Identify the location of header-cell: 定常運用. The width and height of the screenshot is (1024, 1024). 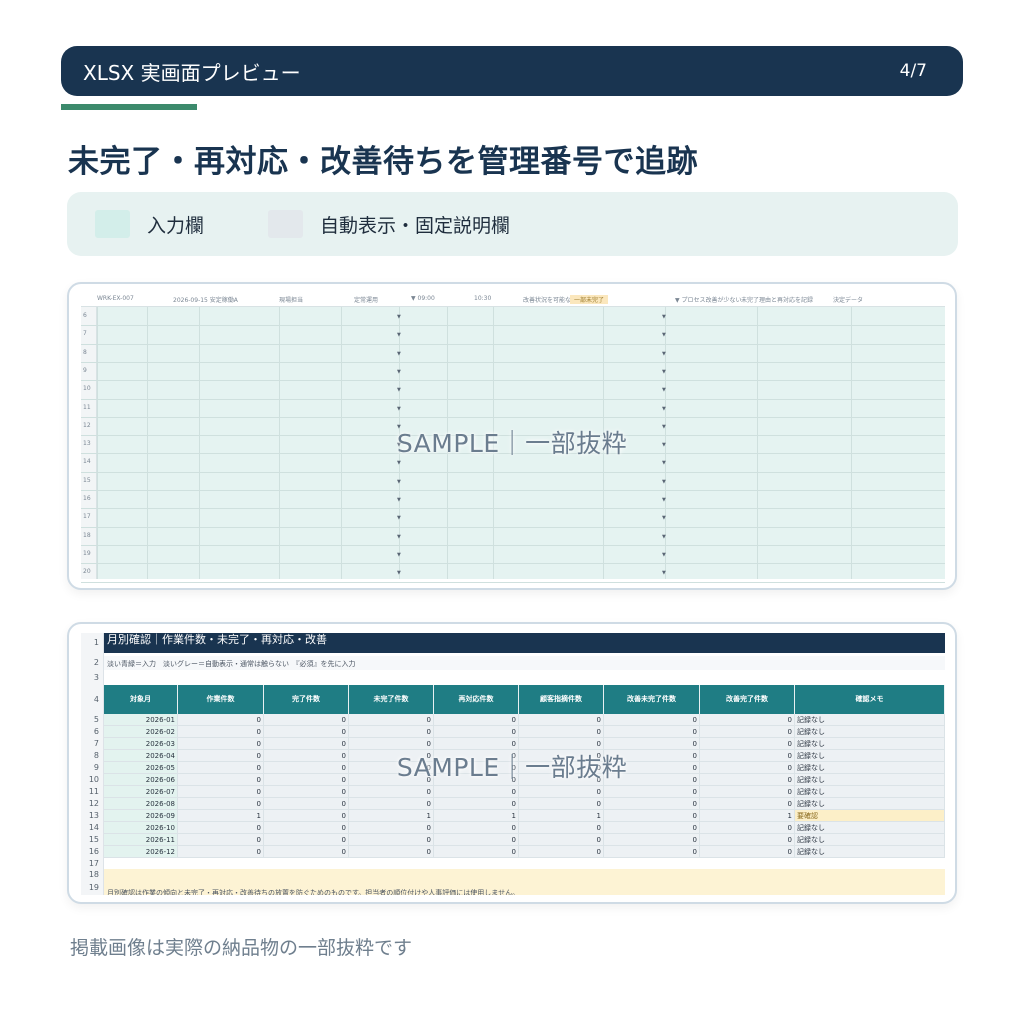
(366, 300).